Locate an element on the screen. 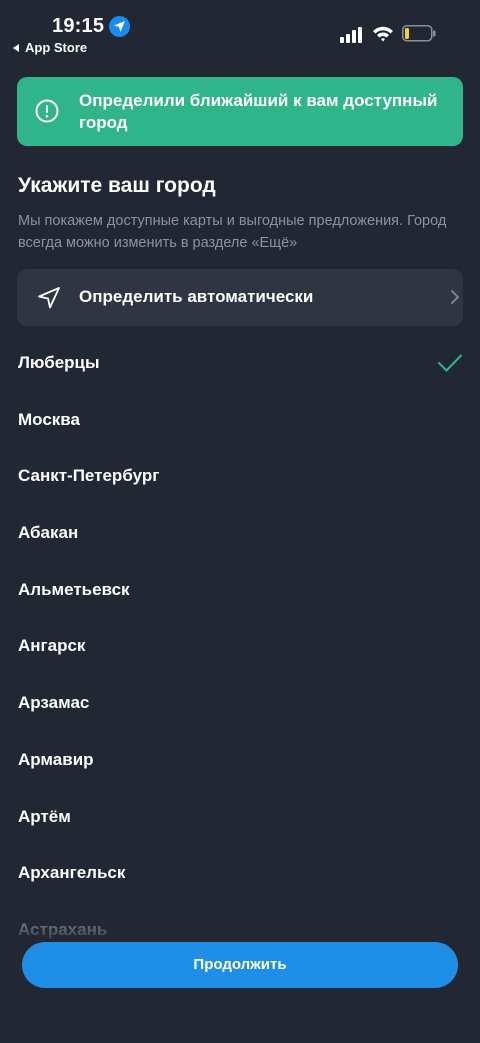  city-item: Арзамас is located at coordinates (240, 703).